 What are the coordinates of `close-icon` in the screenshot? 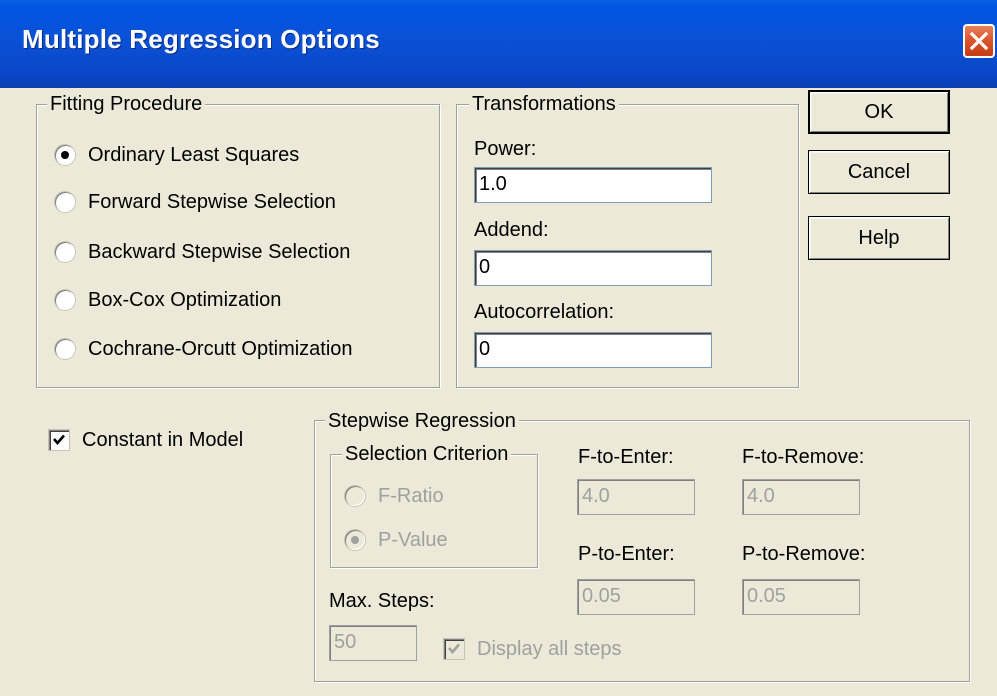 It's located at (979, 41).